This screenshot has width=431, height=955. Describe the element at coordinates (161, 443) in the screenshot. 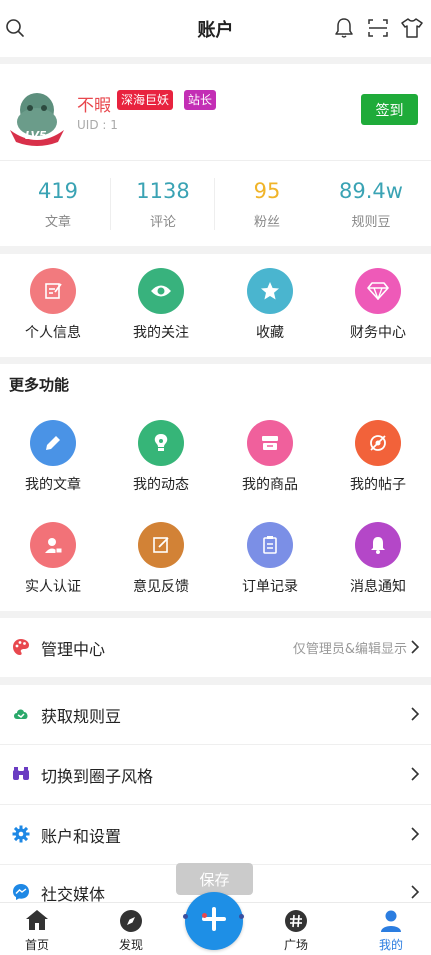

I see `bulb-icon` at that location.